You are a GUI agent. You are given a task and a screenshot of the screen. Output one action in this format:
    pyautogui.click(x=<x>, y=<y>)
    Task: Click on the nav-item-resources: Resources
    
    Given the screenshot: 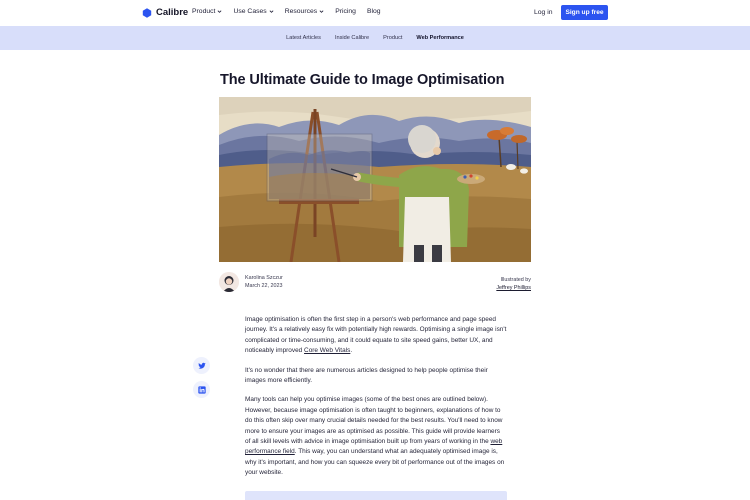 What is the action you would take?
    pyautogui.click(x=305, y=11)
    